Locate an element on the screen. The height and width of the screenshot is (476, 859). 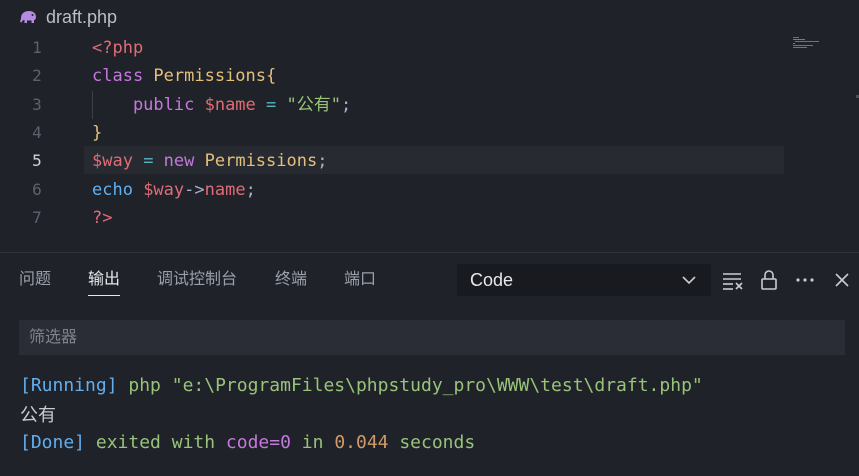
code-token: } is located at coordinates (97, 132).